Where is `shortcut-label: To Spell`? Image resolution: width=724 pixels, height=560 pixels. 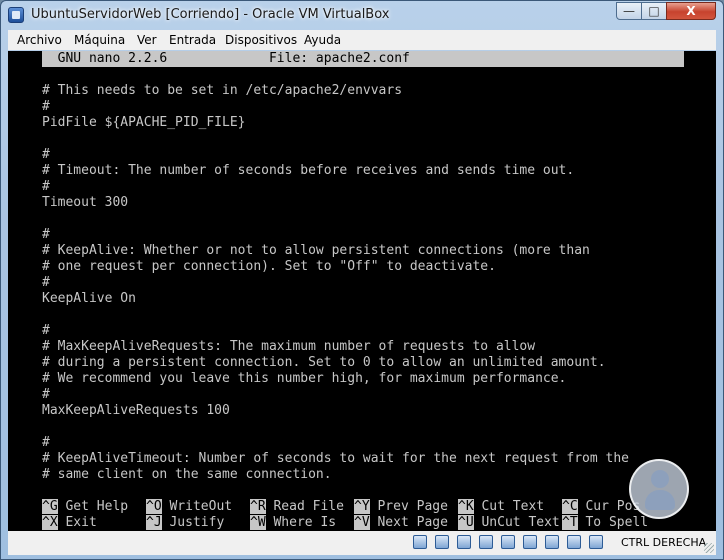 shortcut-label: To Spell is located at coordinates (613, 522).